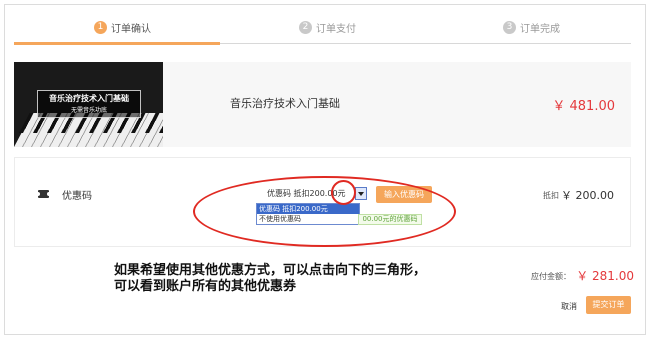 The height and width of the screenshot is (339, 650). Describe the element at coordinates (270, 270) in the screenshot. I see `annotation-line: 如果希望使用其他优惠方式，可以点击向下的三角形，` at that location.